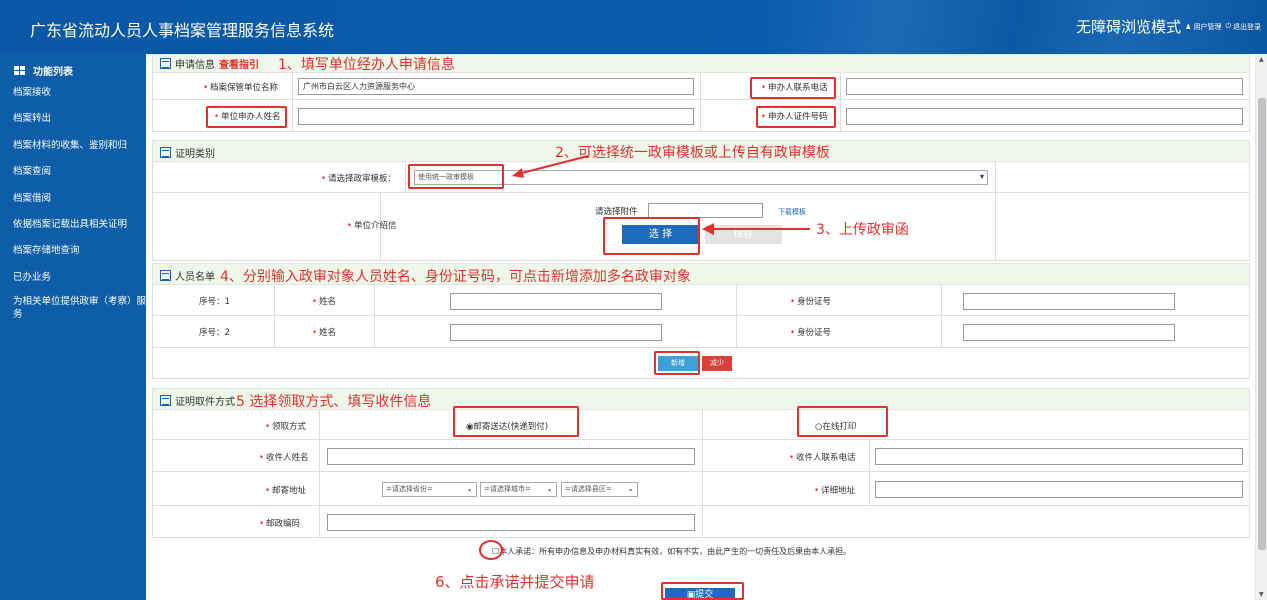 The image size is (1267, 600). Describe the element at coordinates (214, 333) in the screenshot. I see `sequence-number: 序号：2` at that location.